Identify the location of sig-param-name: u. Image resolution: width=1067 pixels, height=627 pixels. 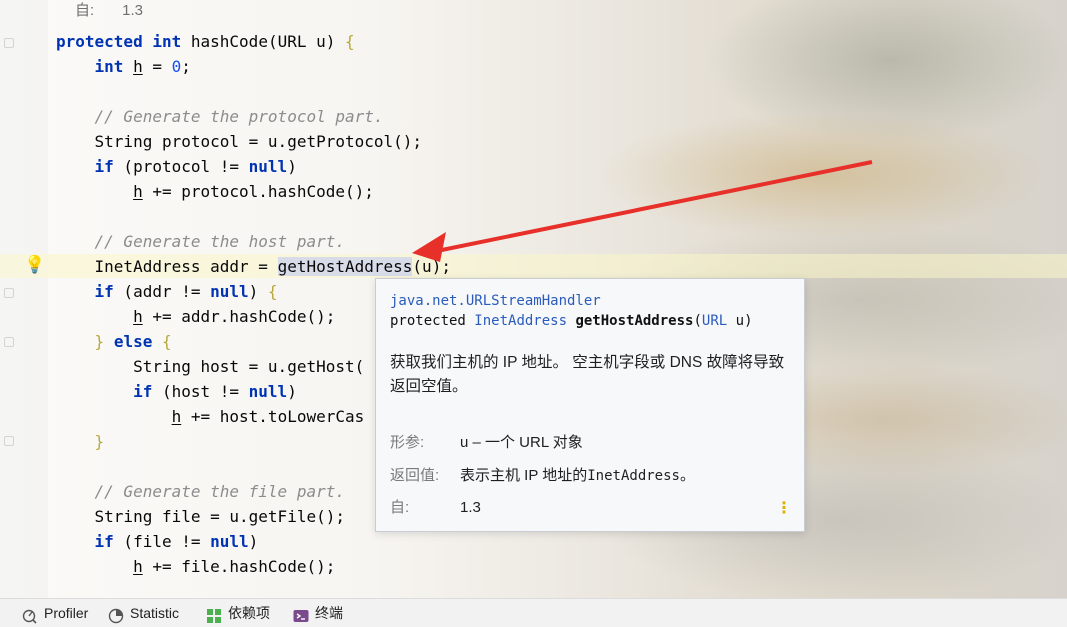
(740, 321).